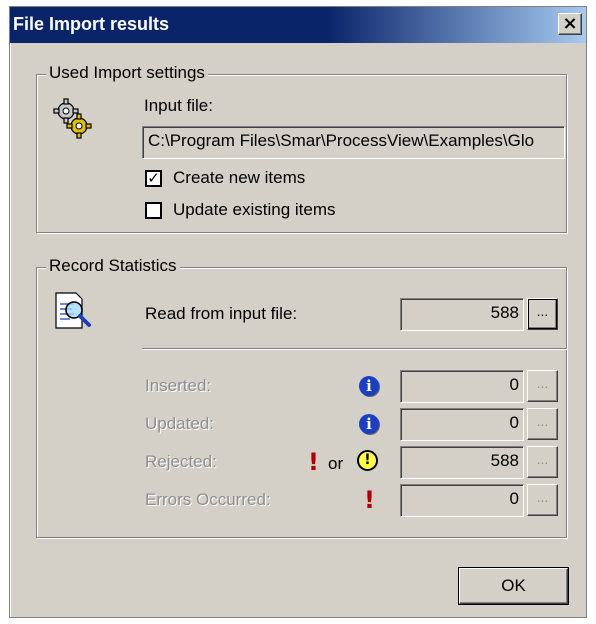  What do you see at coordinates (354, 349) in the screenshot?
I see `separator` at bounding box center [354, 349].